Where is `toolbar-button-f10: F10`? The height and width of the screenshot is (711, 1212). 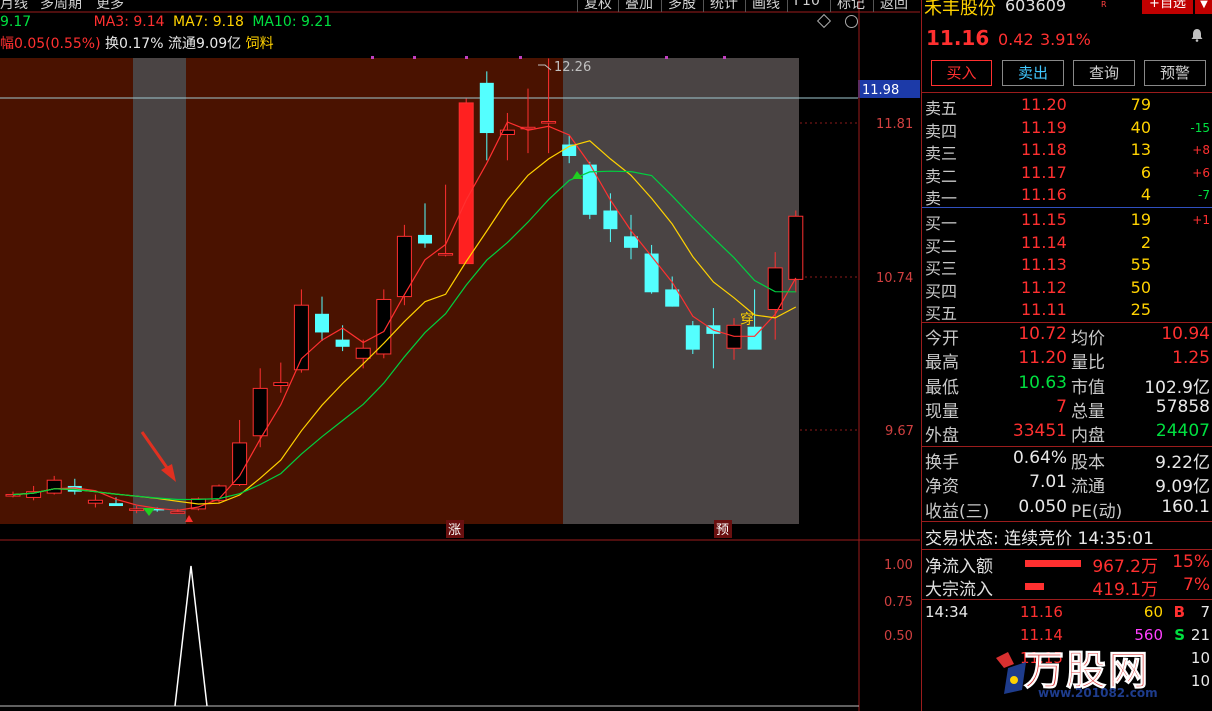
toolbar-button-f10: F10 is located at coordinates (806, 6).